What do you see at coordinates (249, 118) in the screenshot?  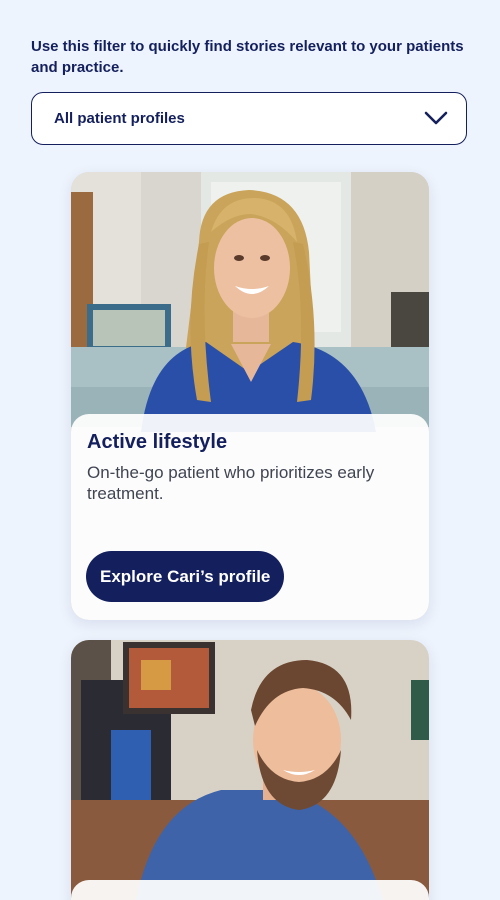 I see `patient-profile-filter-dropdown: All patient profiles` at bounding box center [249, 118].